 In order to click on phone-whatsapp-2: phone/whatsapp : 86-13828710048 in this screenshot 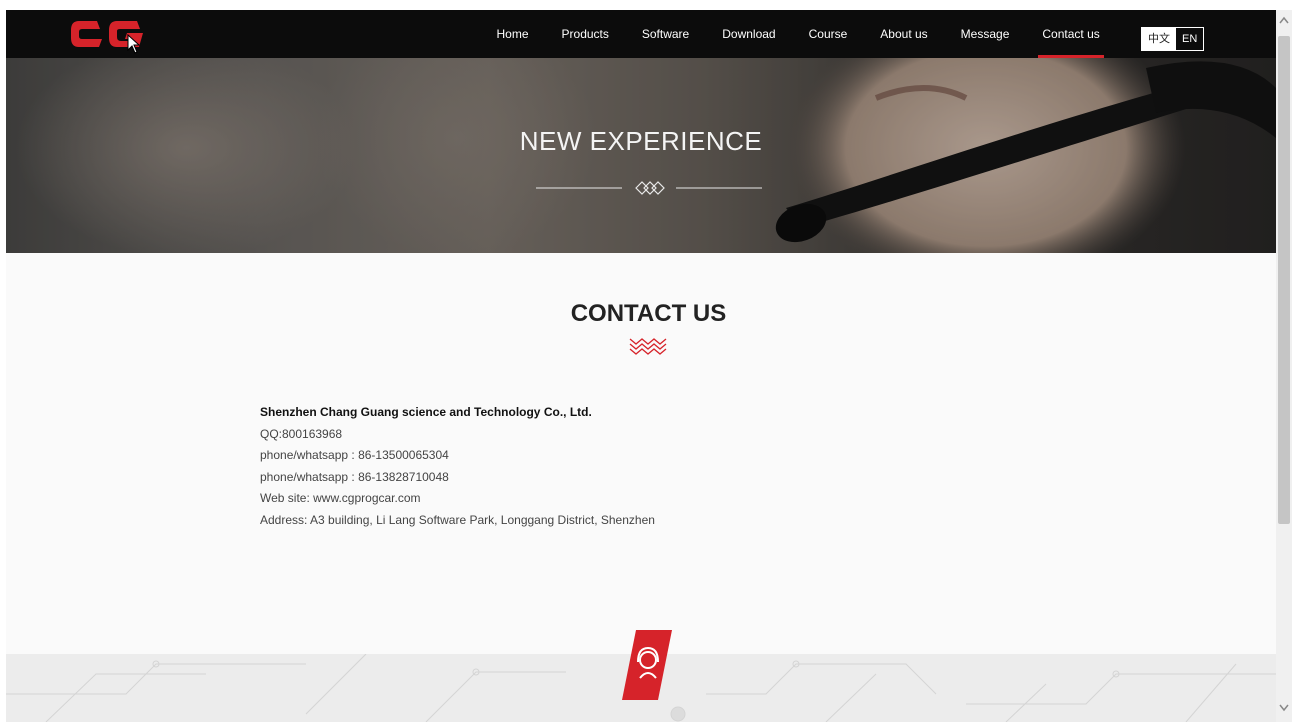, I will do `click(354, 476)`.